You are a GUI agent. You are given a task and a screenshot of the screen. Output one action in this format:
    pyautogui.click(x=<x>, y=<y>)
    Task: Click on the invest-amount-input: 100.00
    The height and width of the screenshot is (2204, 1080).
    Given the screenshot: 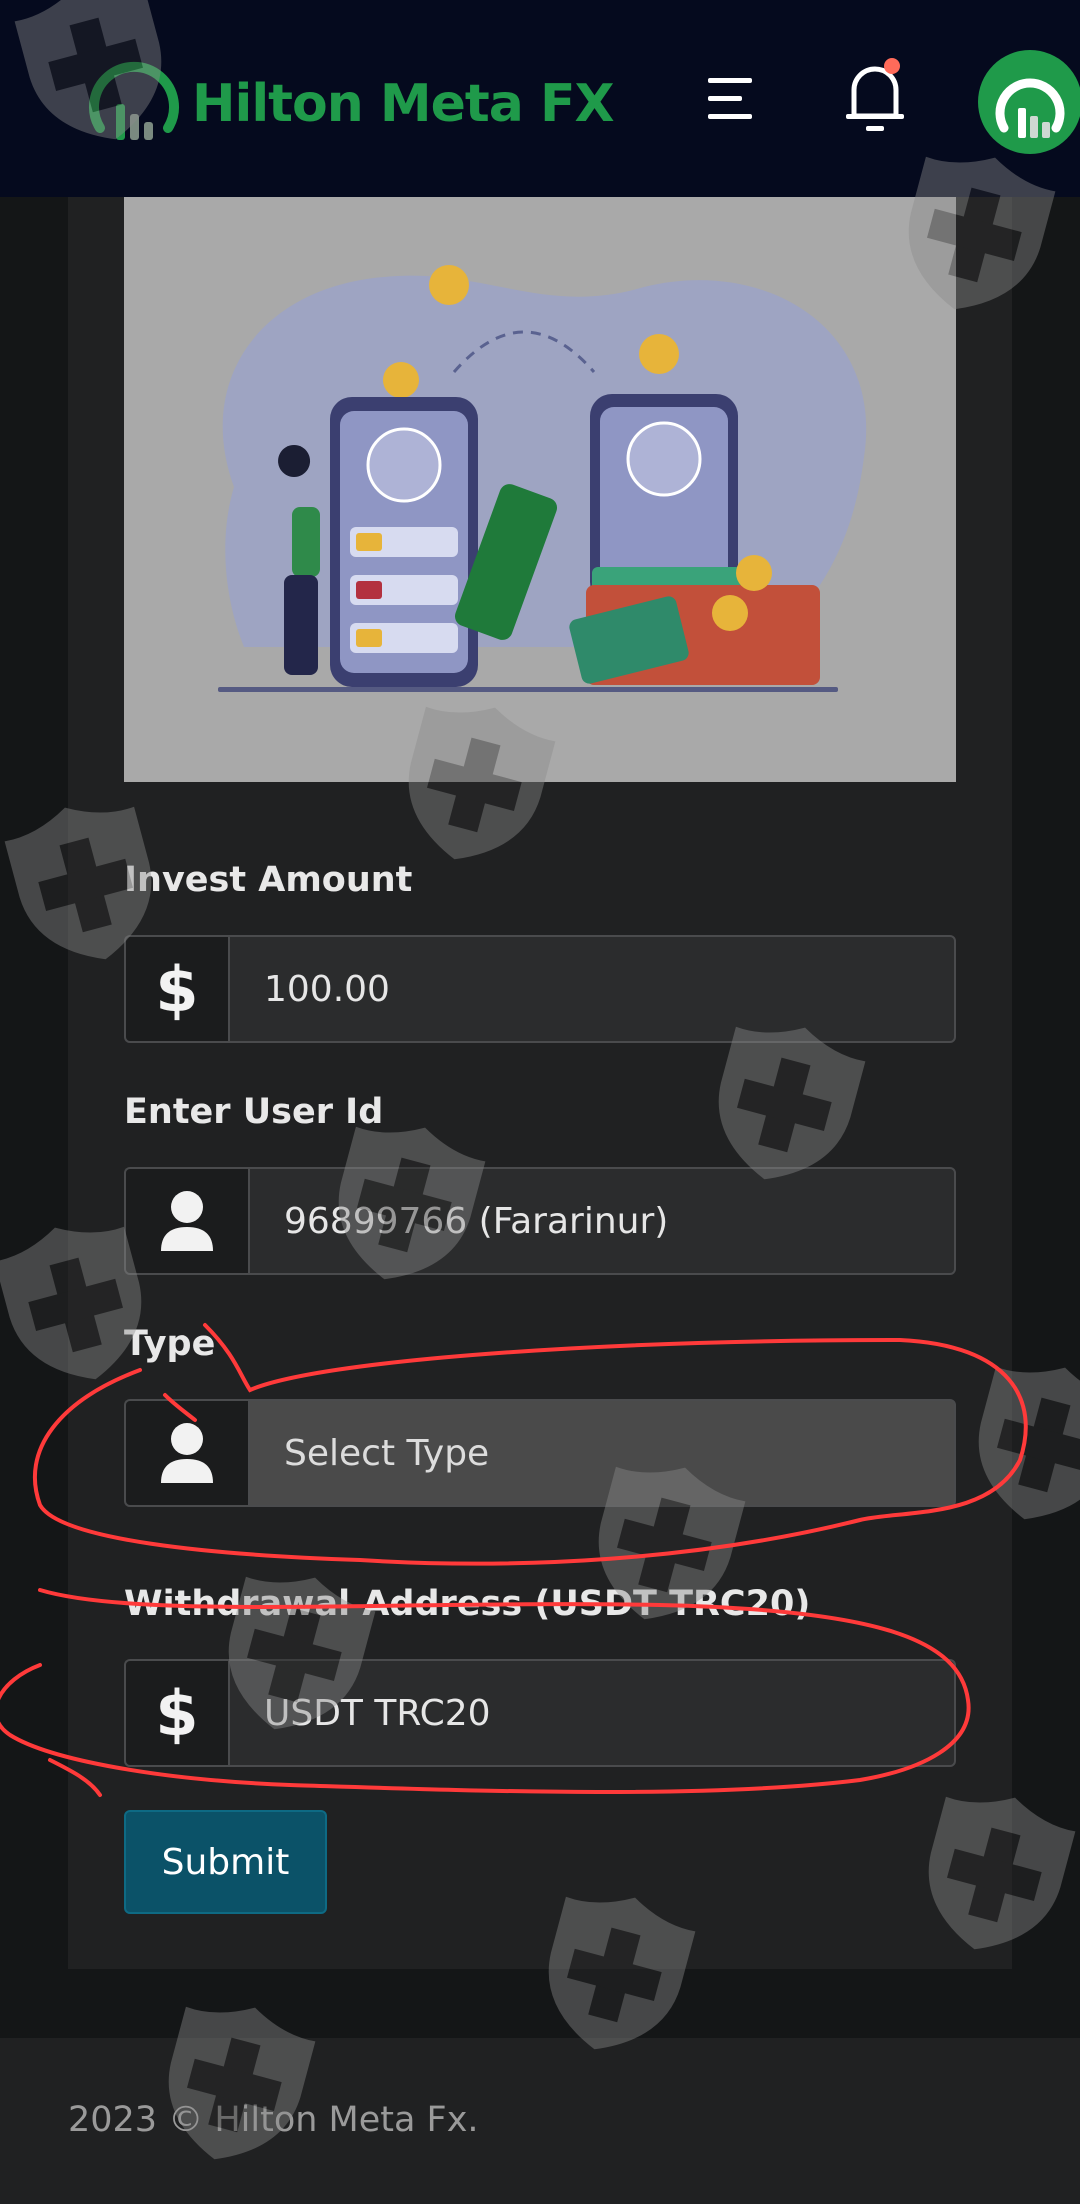 What is the action you would take?
    pyautogui.click(x=592, y=989)
    